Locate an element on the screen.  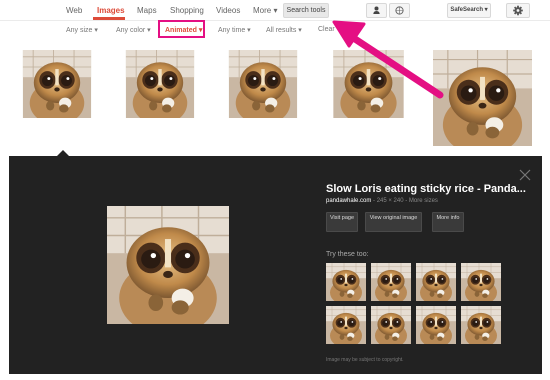
filter-clear: Clear is located at coordinates (326, 29).